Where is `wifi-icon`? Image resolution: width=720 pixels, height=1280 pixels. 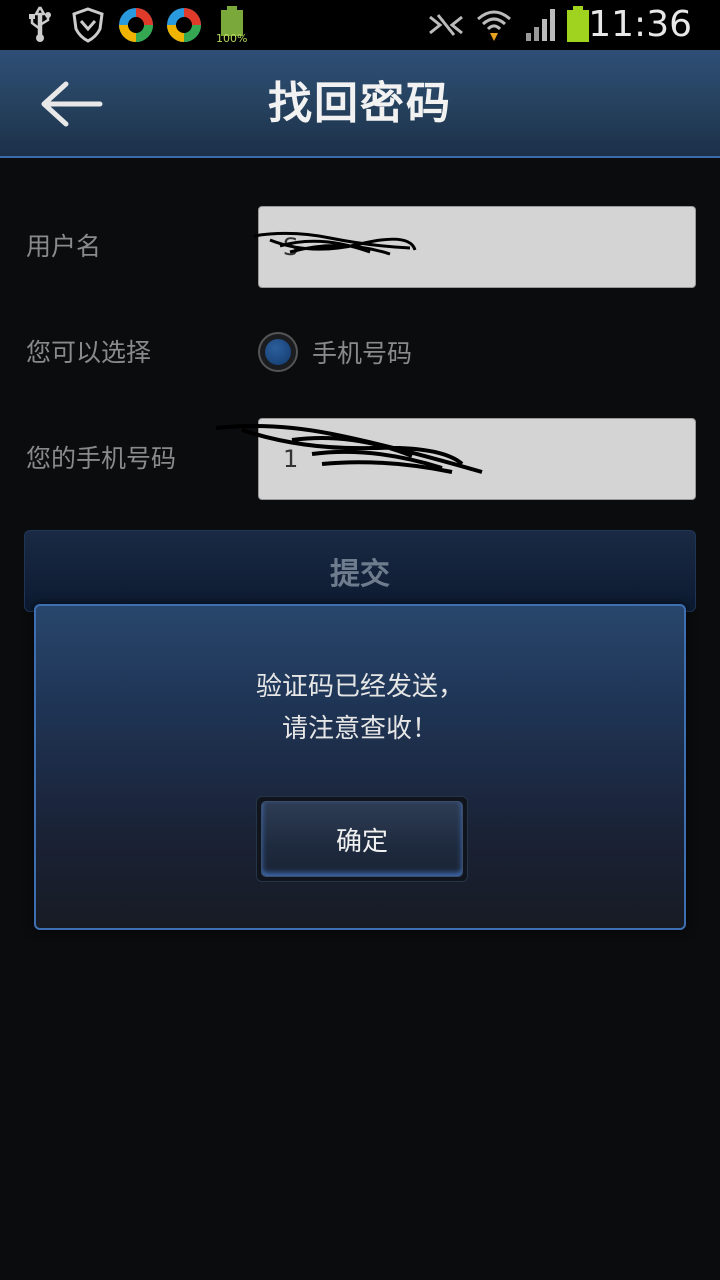
wifi-icon is located at coordinates (494, 25).